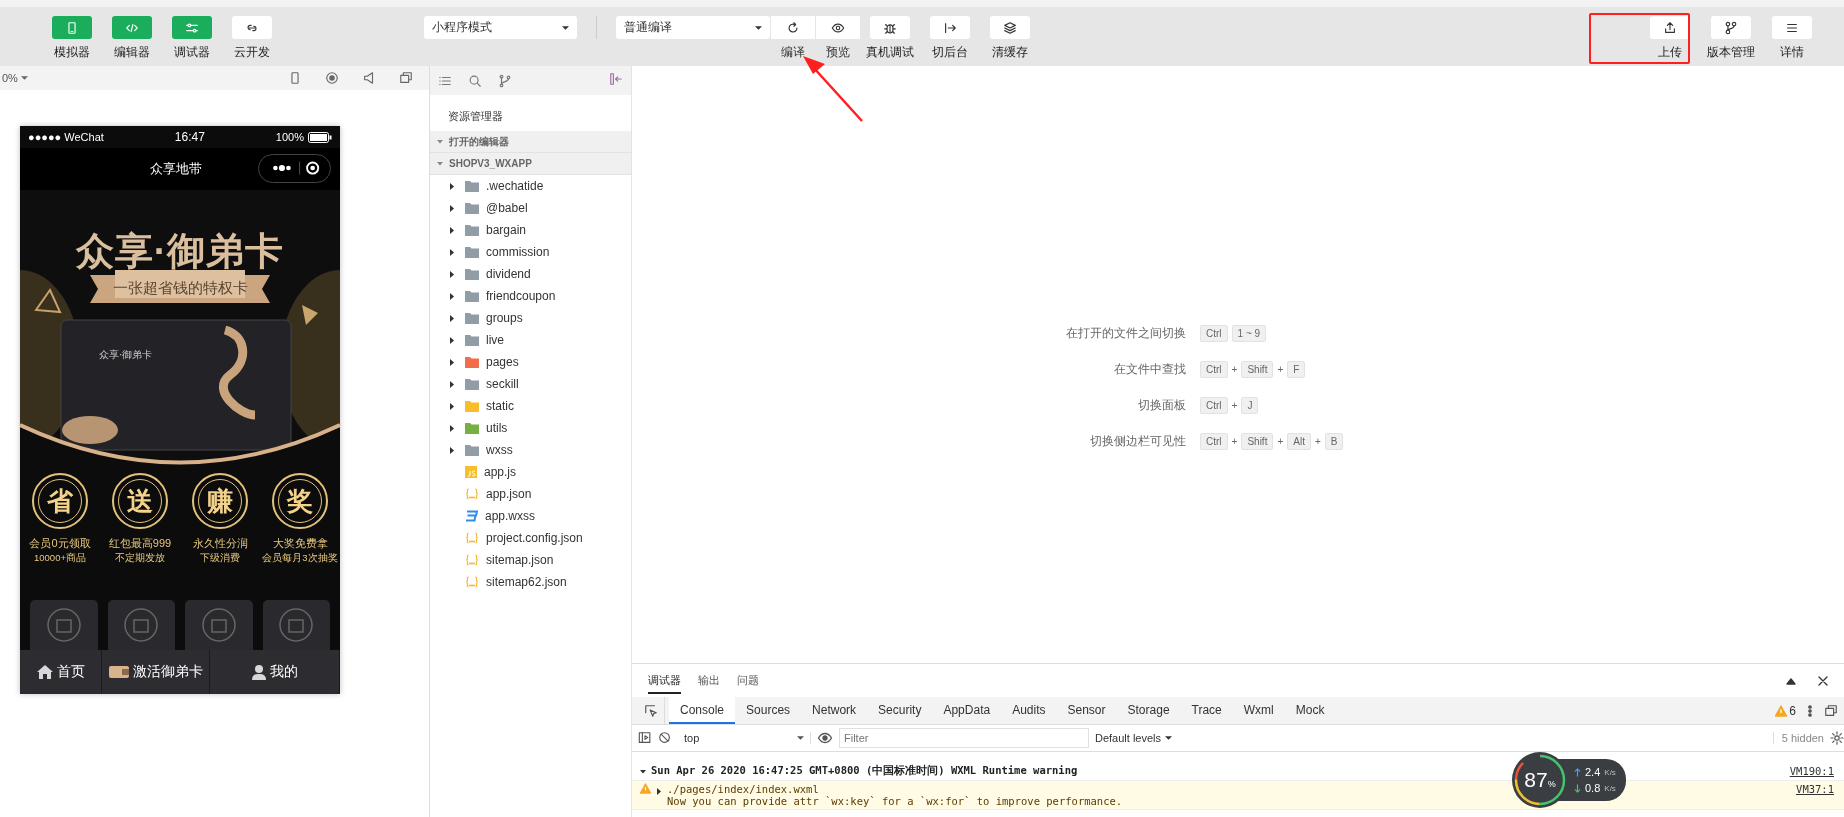  I want to click on source-link: VM37:1, so click(1815, 789).